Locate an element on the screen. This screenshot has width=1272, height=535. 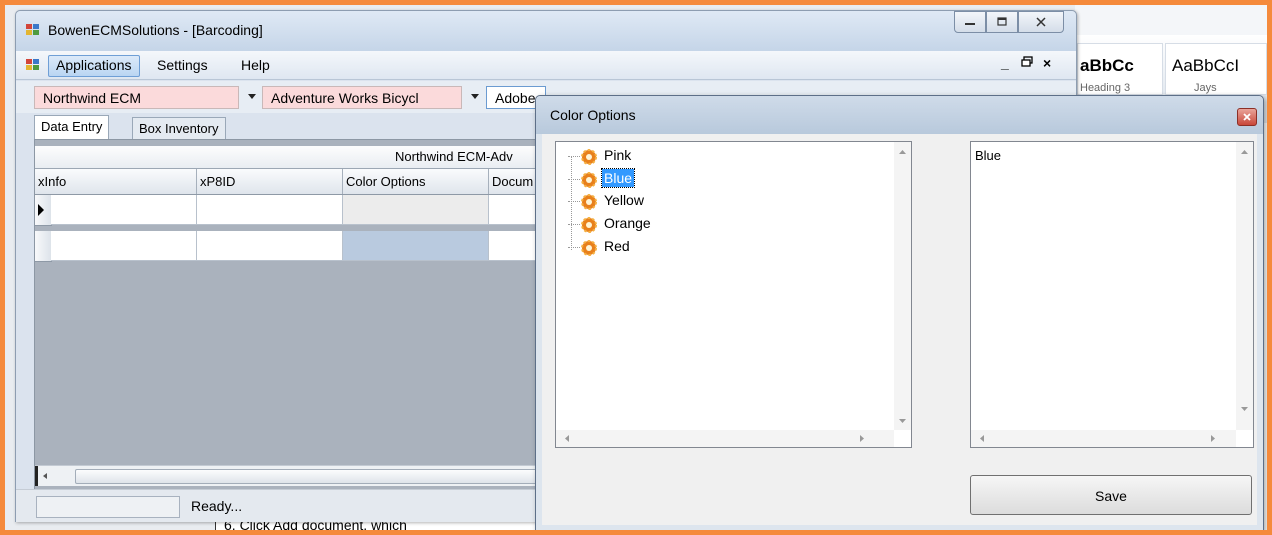
mdi-minimize-button: _ is located at coordinates (1005, 63).